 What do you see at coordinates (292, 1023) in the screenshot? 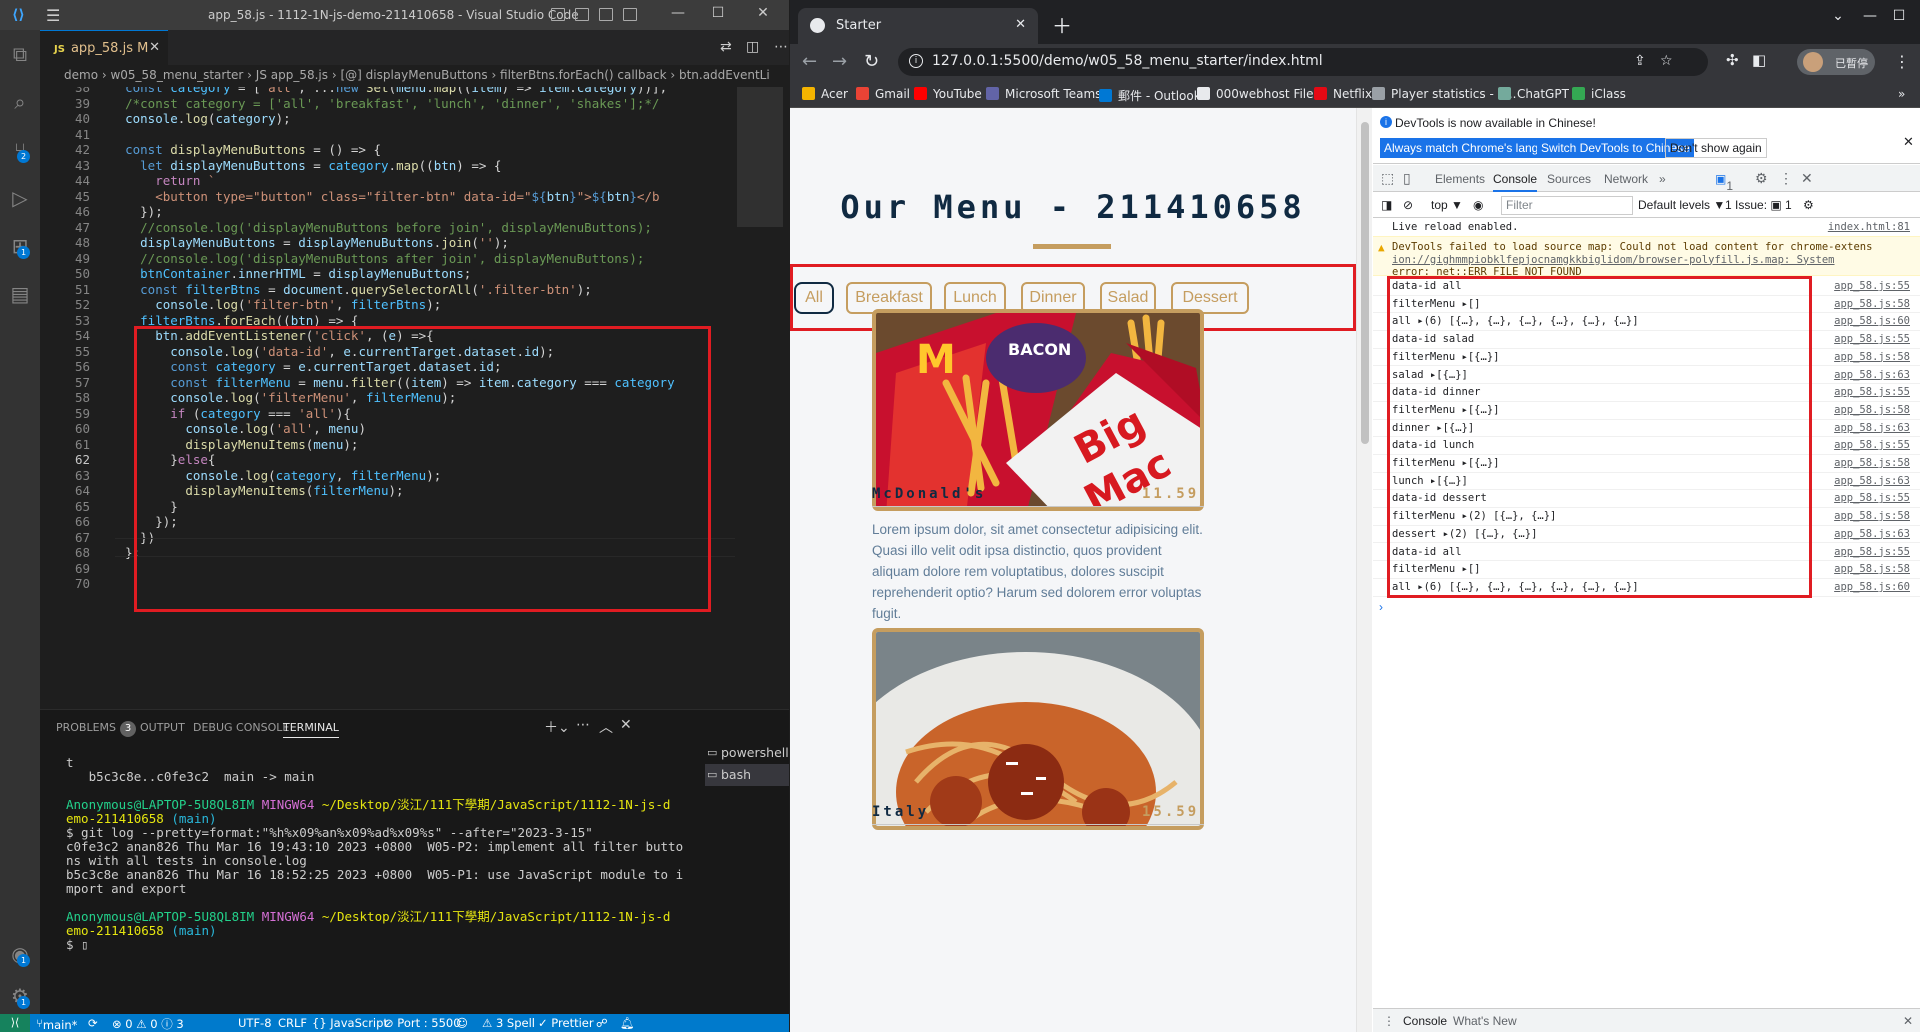
I see `eol-indicator: CRLF` at bounding box center [292, 1023].